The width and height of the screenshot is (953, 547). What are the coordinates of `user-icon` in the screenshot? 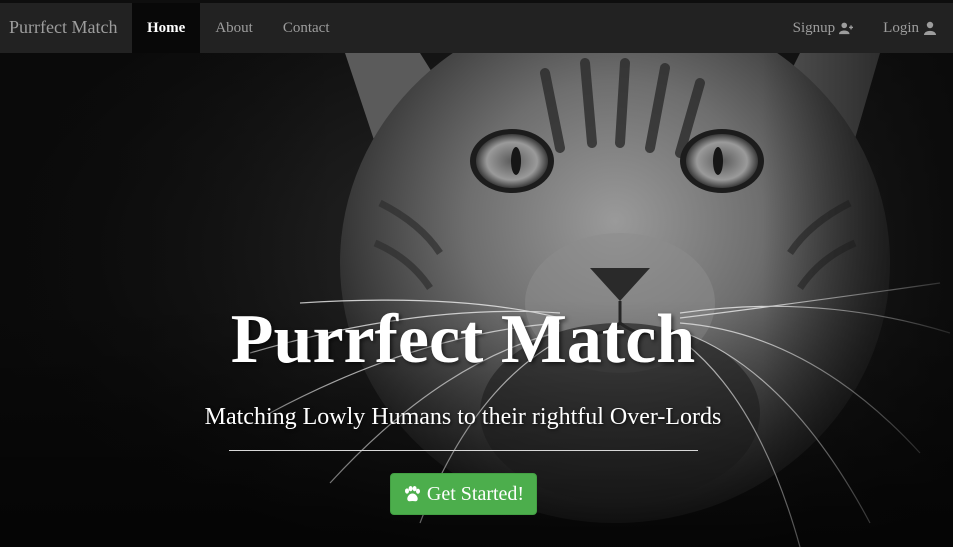 It's located at (930, 28).